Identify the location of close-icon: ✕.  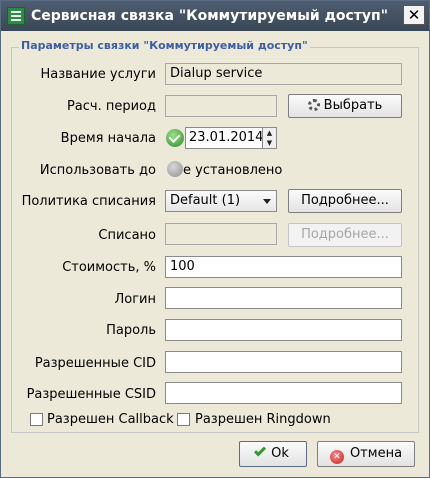
(414, 15).